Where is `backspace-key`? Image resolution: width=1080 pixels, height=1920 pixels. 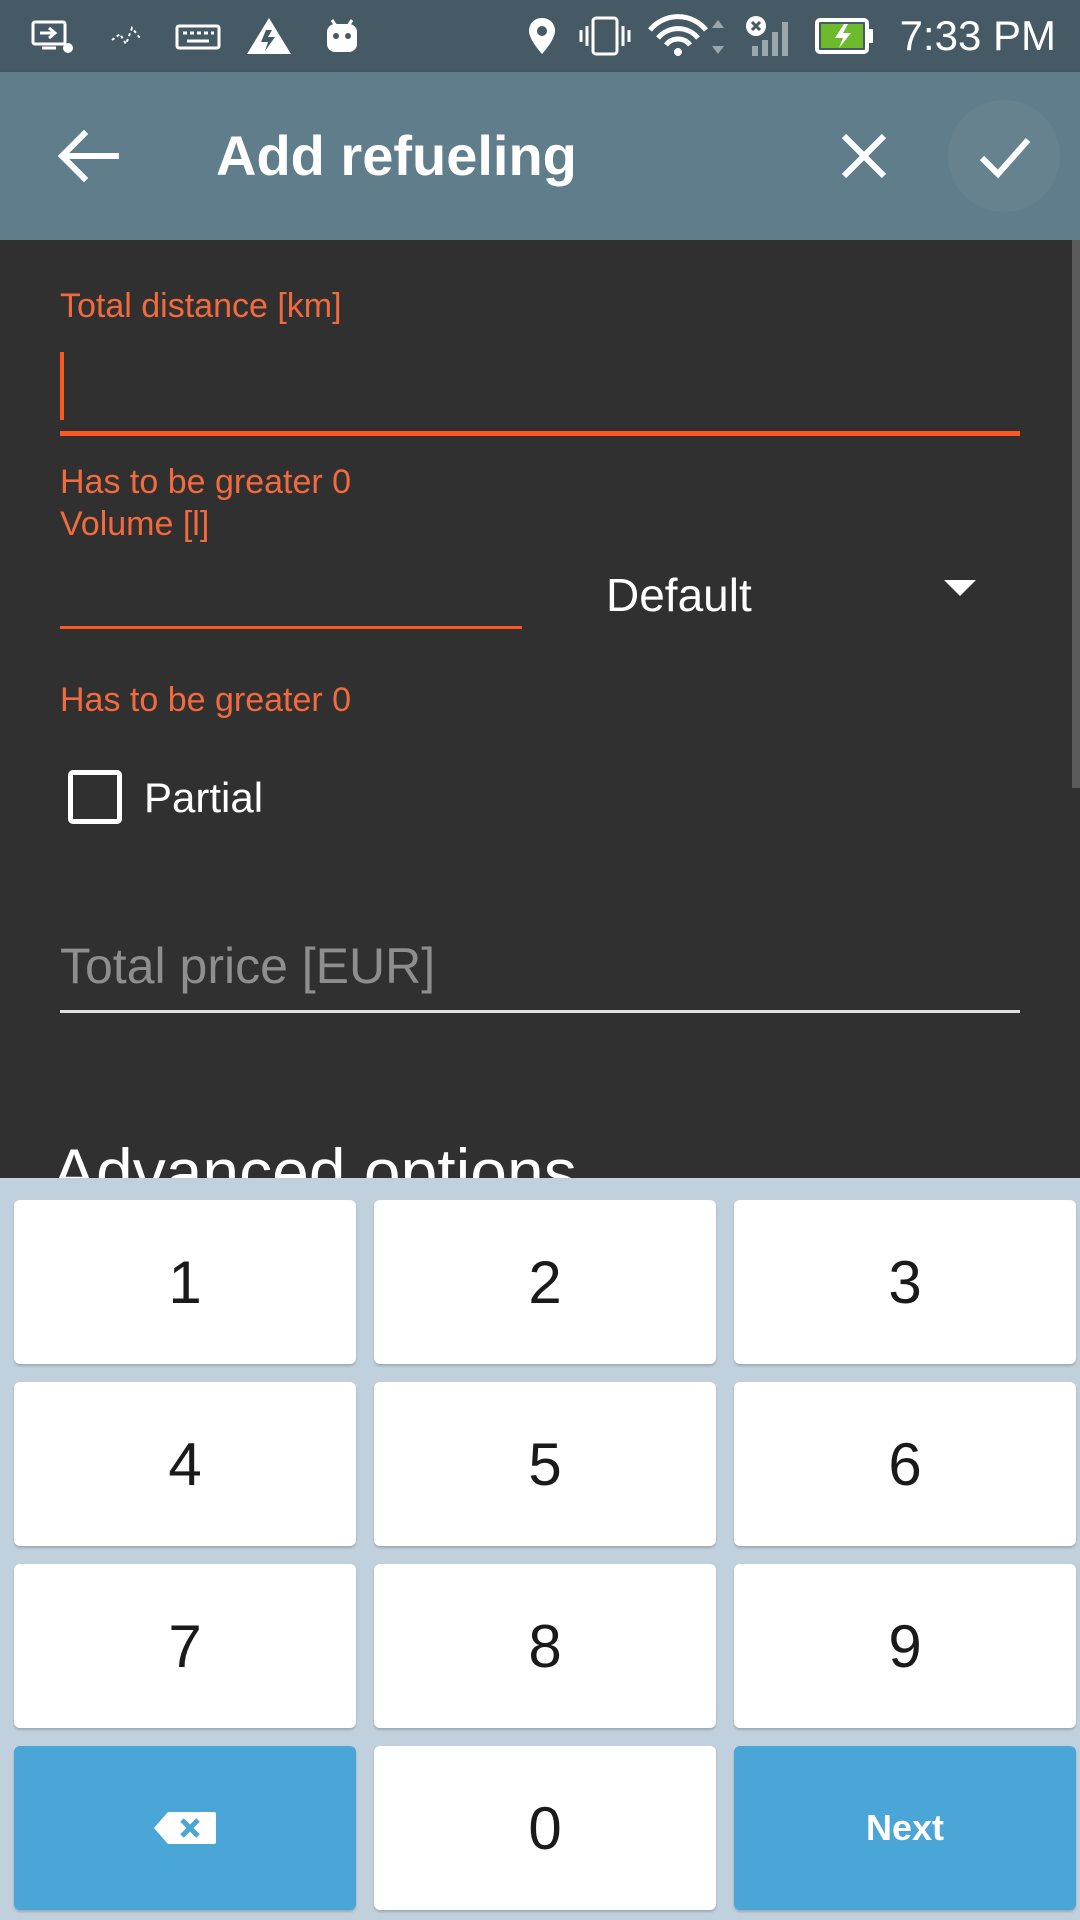
backspace-key is located at coordinates (185, 1828).